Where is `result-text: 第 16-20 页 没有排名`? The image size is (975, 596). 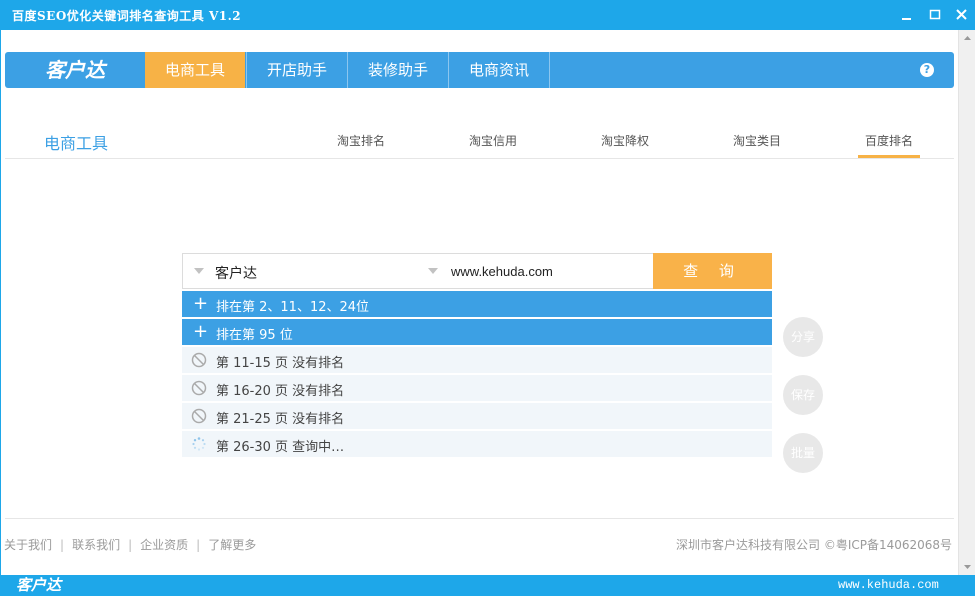
result-text: 第 16-20 页 没有排名 is located at coordinates (280, 391).